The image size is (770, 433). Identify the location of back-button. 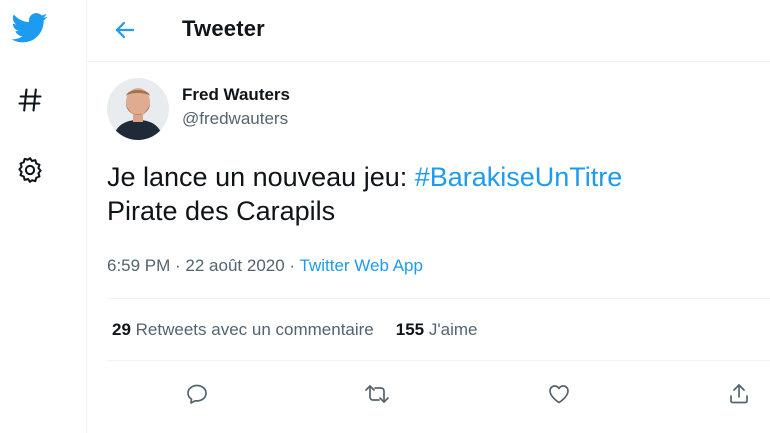
(125, 30).